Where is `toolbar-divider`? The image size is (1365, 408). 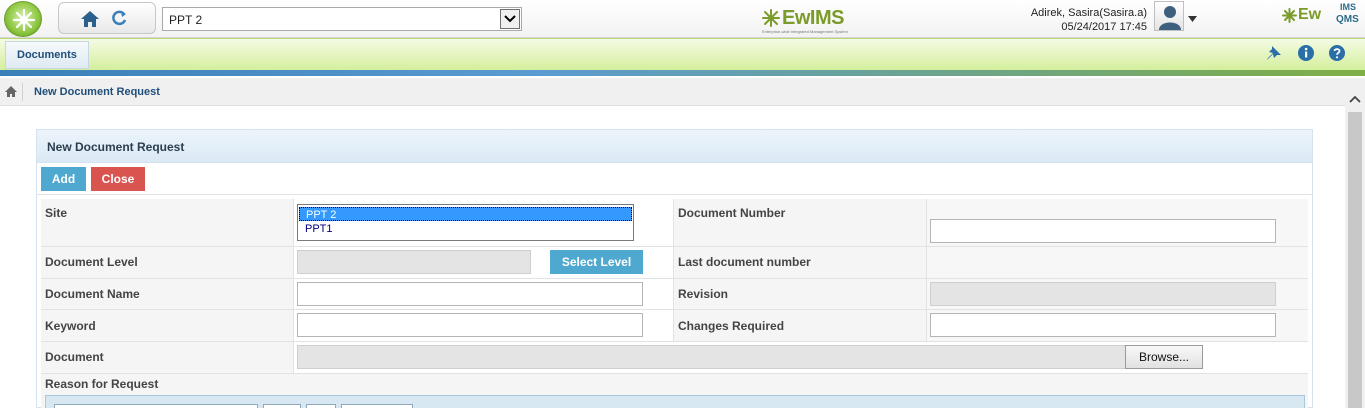 toolbar-divider is located at coordinates (674, 194).